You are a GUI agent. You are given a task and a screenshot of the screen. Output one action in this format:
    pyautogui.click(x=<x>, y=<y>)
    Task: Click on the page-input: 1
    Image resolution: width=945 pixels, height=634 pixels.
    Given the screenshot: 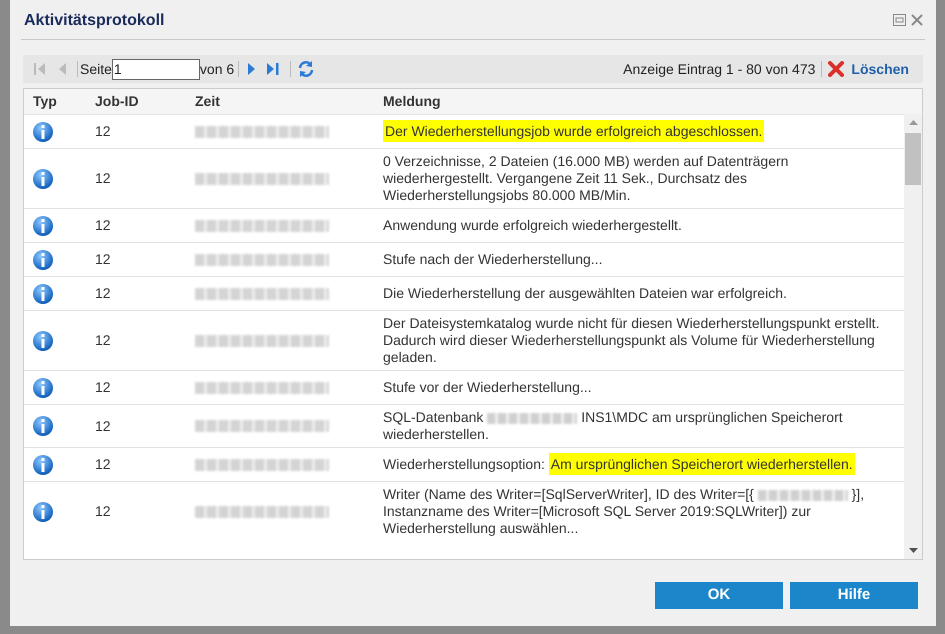 What is the action you would take?
    pyautogui.click(x=156, y=69)
    